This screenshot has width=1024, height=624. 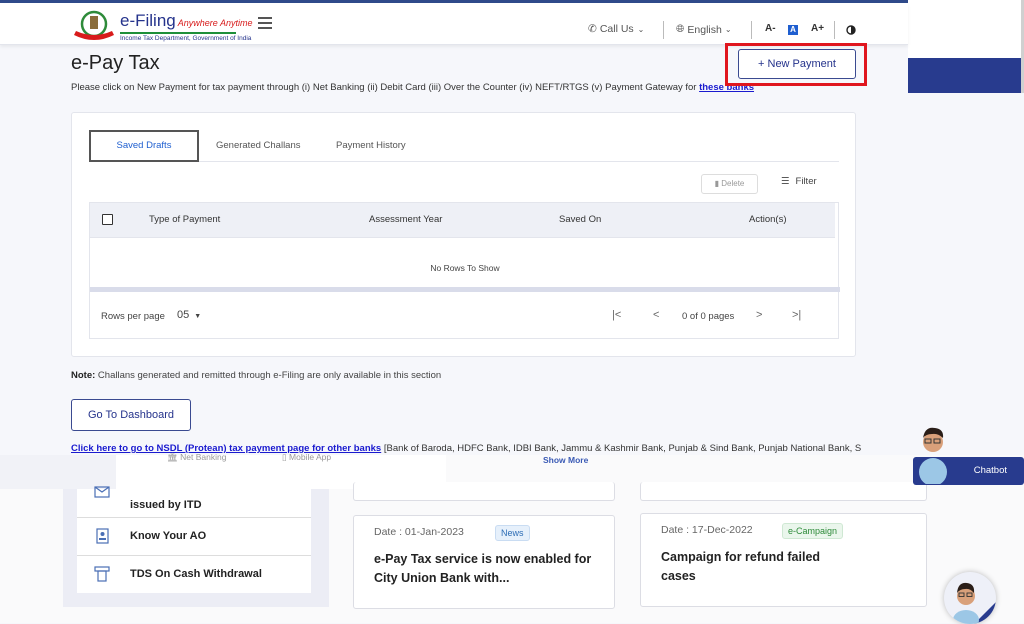 I want to click on envelope-icon, so click(x=102, y=492).